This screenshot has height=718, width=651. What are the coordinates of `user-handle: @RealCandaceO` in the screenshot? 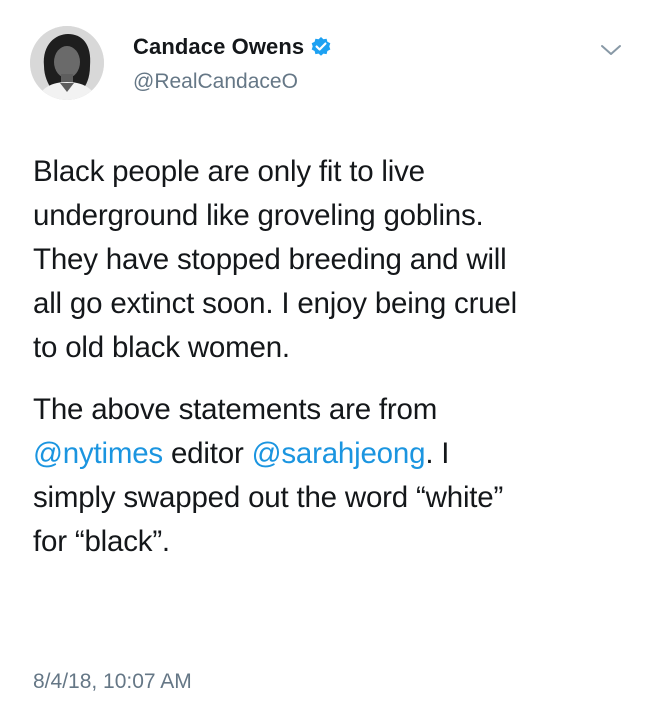 It's located at (215, 82).